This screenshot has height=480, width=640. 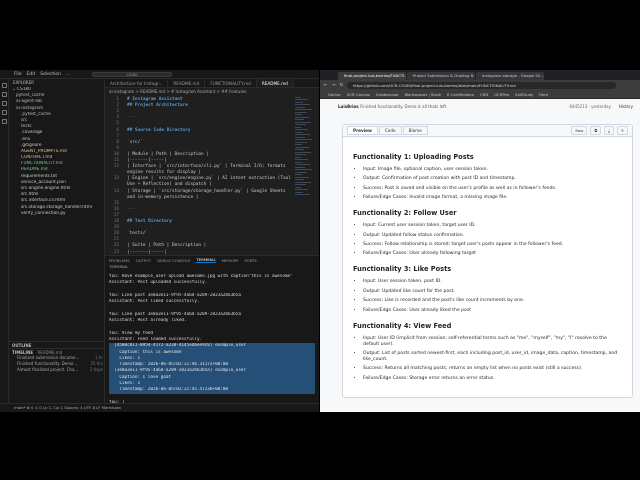 What do you see at coordinates (135, 142) in the screenshot?
I see `code-line: `src/`` at bounding box center [135, 142].